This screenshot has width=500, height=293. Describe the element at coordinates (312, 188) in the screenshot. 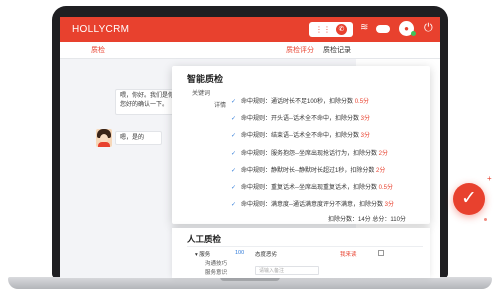

I see `rule-item: ✓ 命中规则：重复话术--坐席出现重复话术，扣除分数 0.5分` at that location.